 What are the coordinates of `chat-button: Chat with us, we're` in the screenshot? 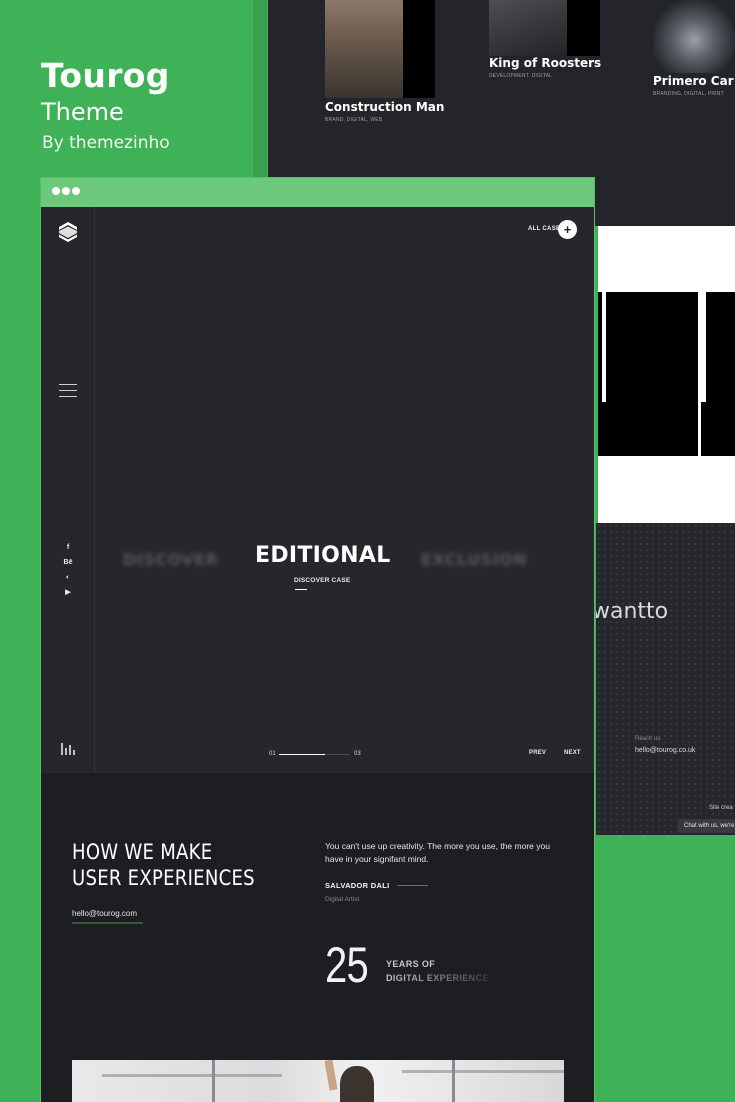 It's located at (706, 826).